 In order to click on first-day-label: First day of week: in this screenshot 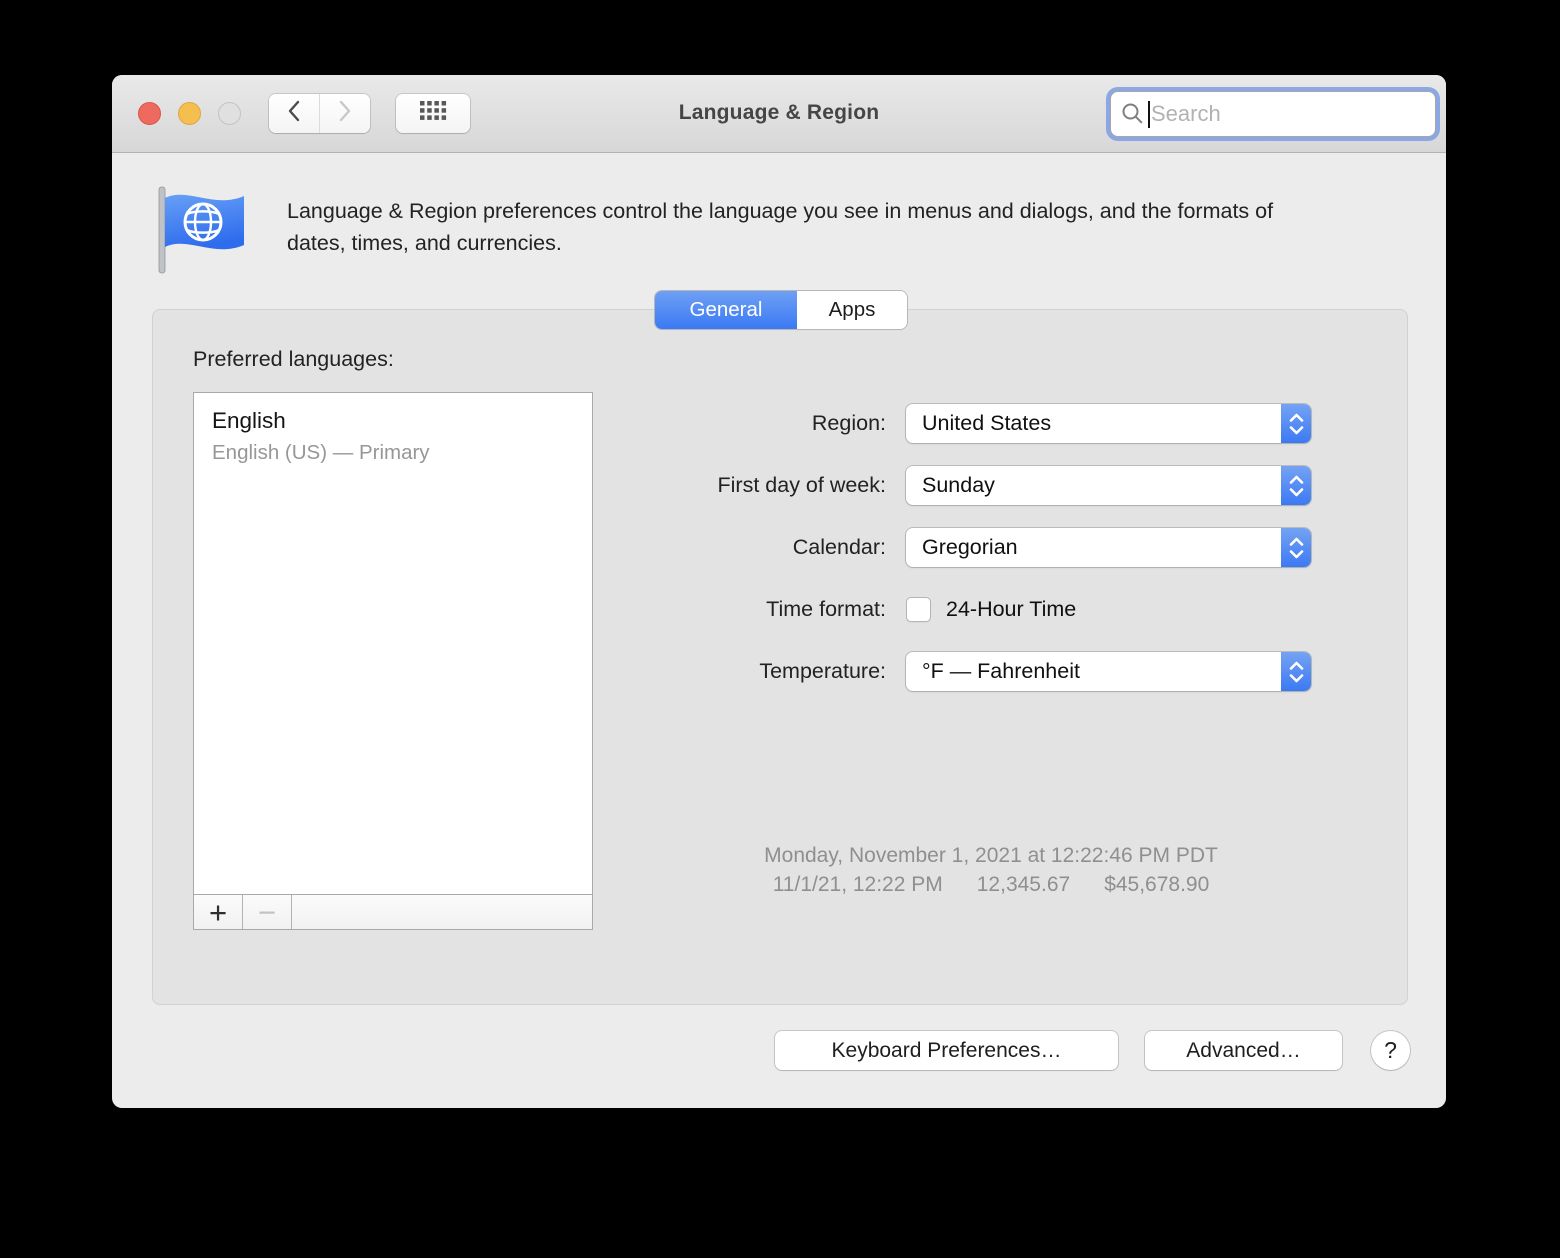, I will do `click(801, 485)`.